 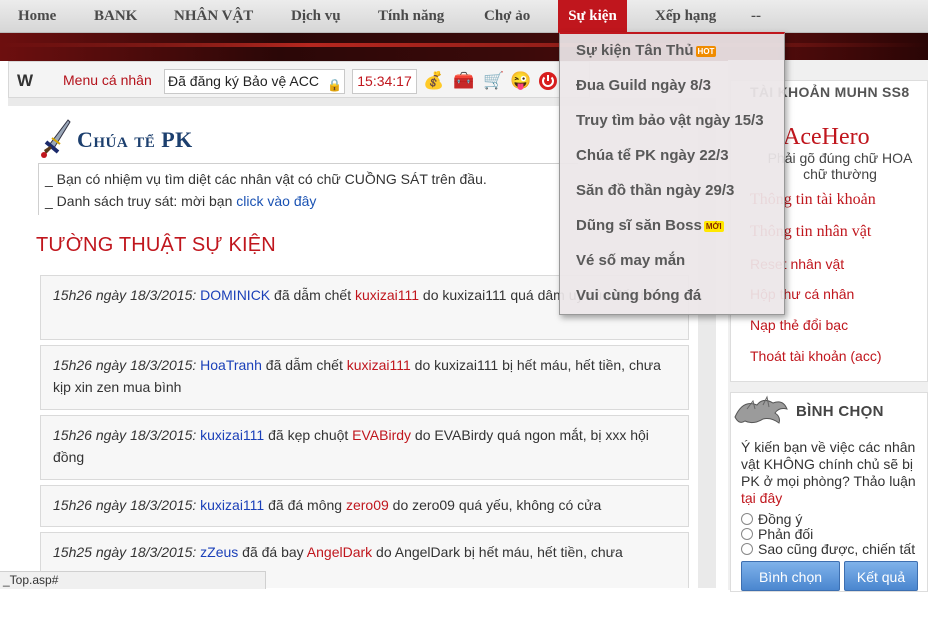 I want to click on treasure-chest-icon: 🧰, so click(x=464, y=81).